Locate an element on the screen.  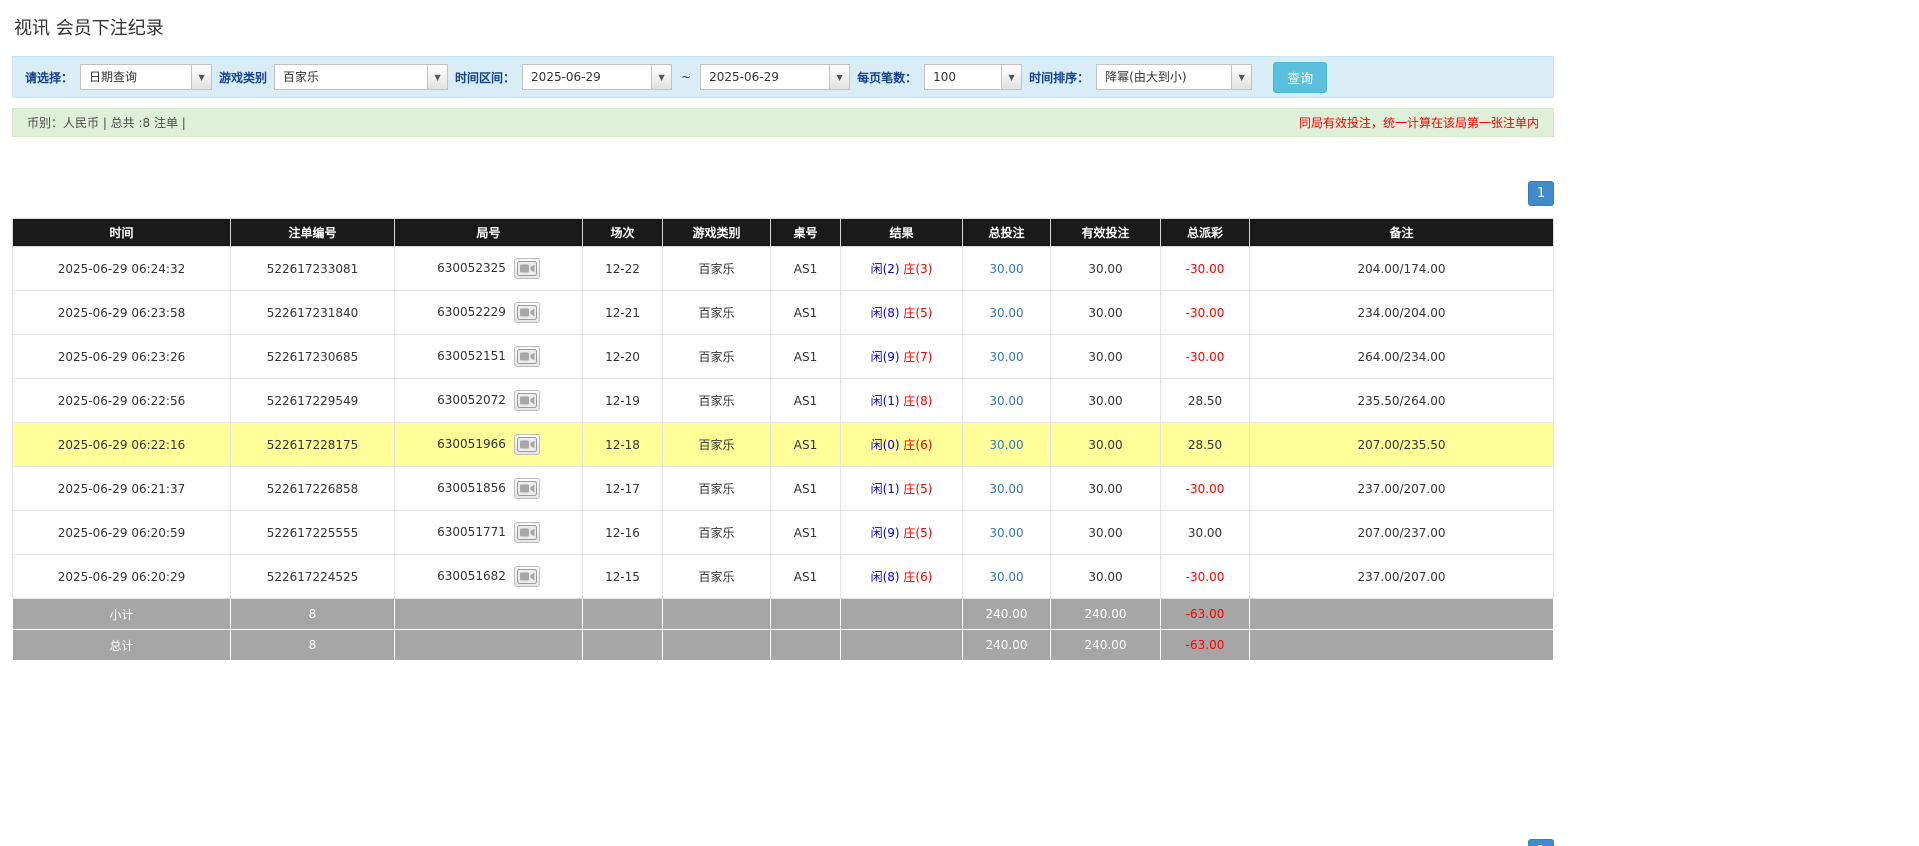
round-number: 630051966 is located at coordinates (471, 444).